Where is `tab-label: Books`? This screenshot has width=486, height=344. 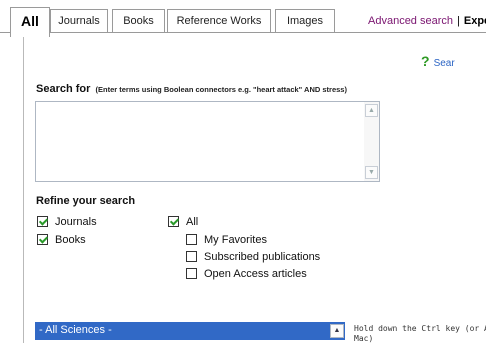 tab-label: Books is located at coordinates (138, 21).